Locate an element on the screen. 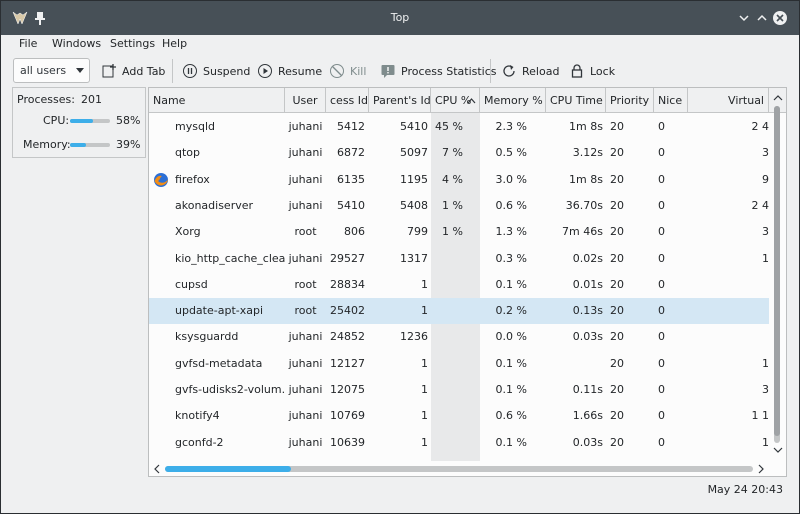 The image size is (800, 514). column-header-parent-id: Parent's Id is located at coordinates (400, 100).